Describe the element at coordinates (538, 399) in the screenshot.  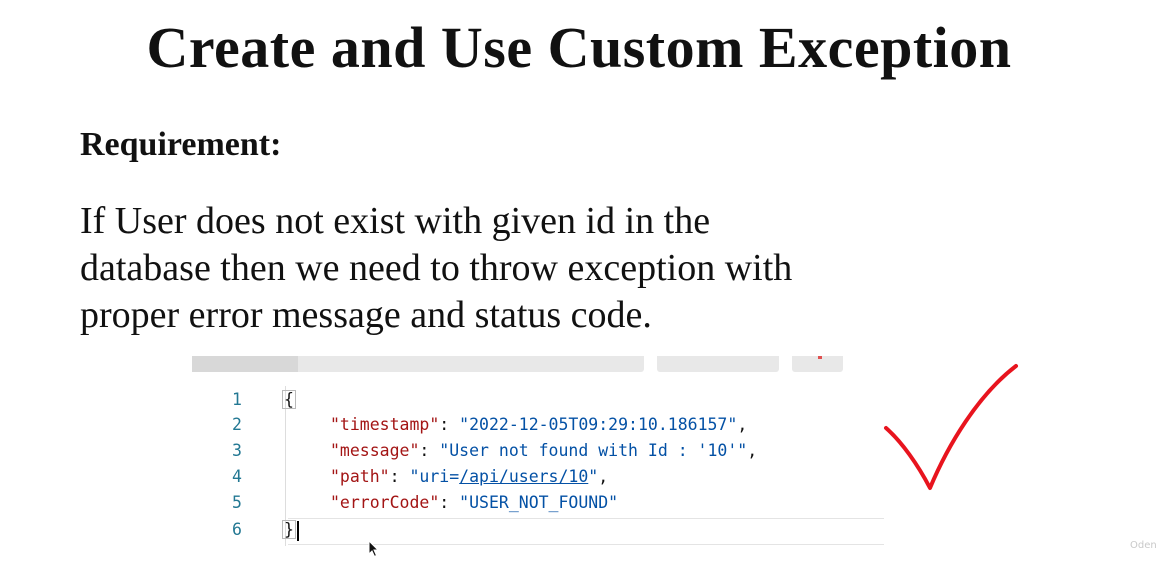
I see `code-line: 1 {` at that location.